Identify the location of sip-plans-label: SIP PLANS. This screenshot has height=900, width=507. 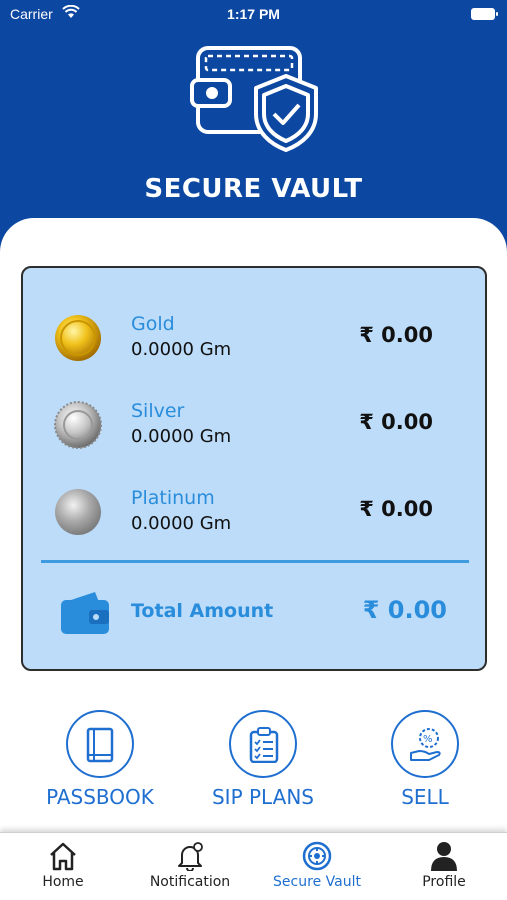
(262, 797).